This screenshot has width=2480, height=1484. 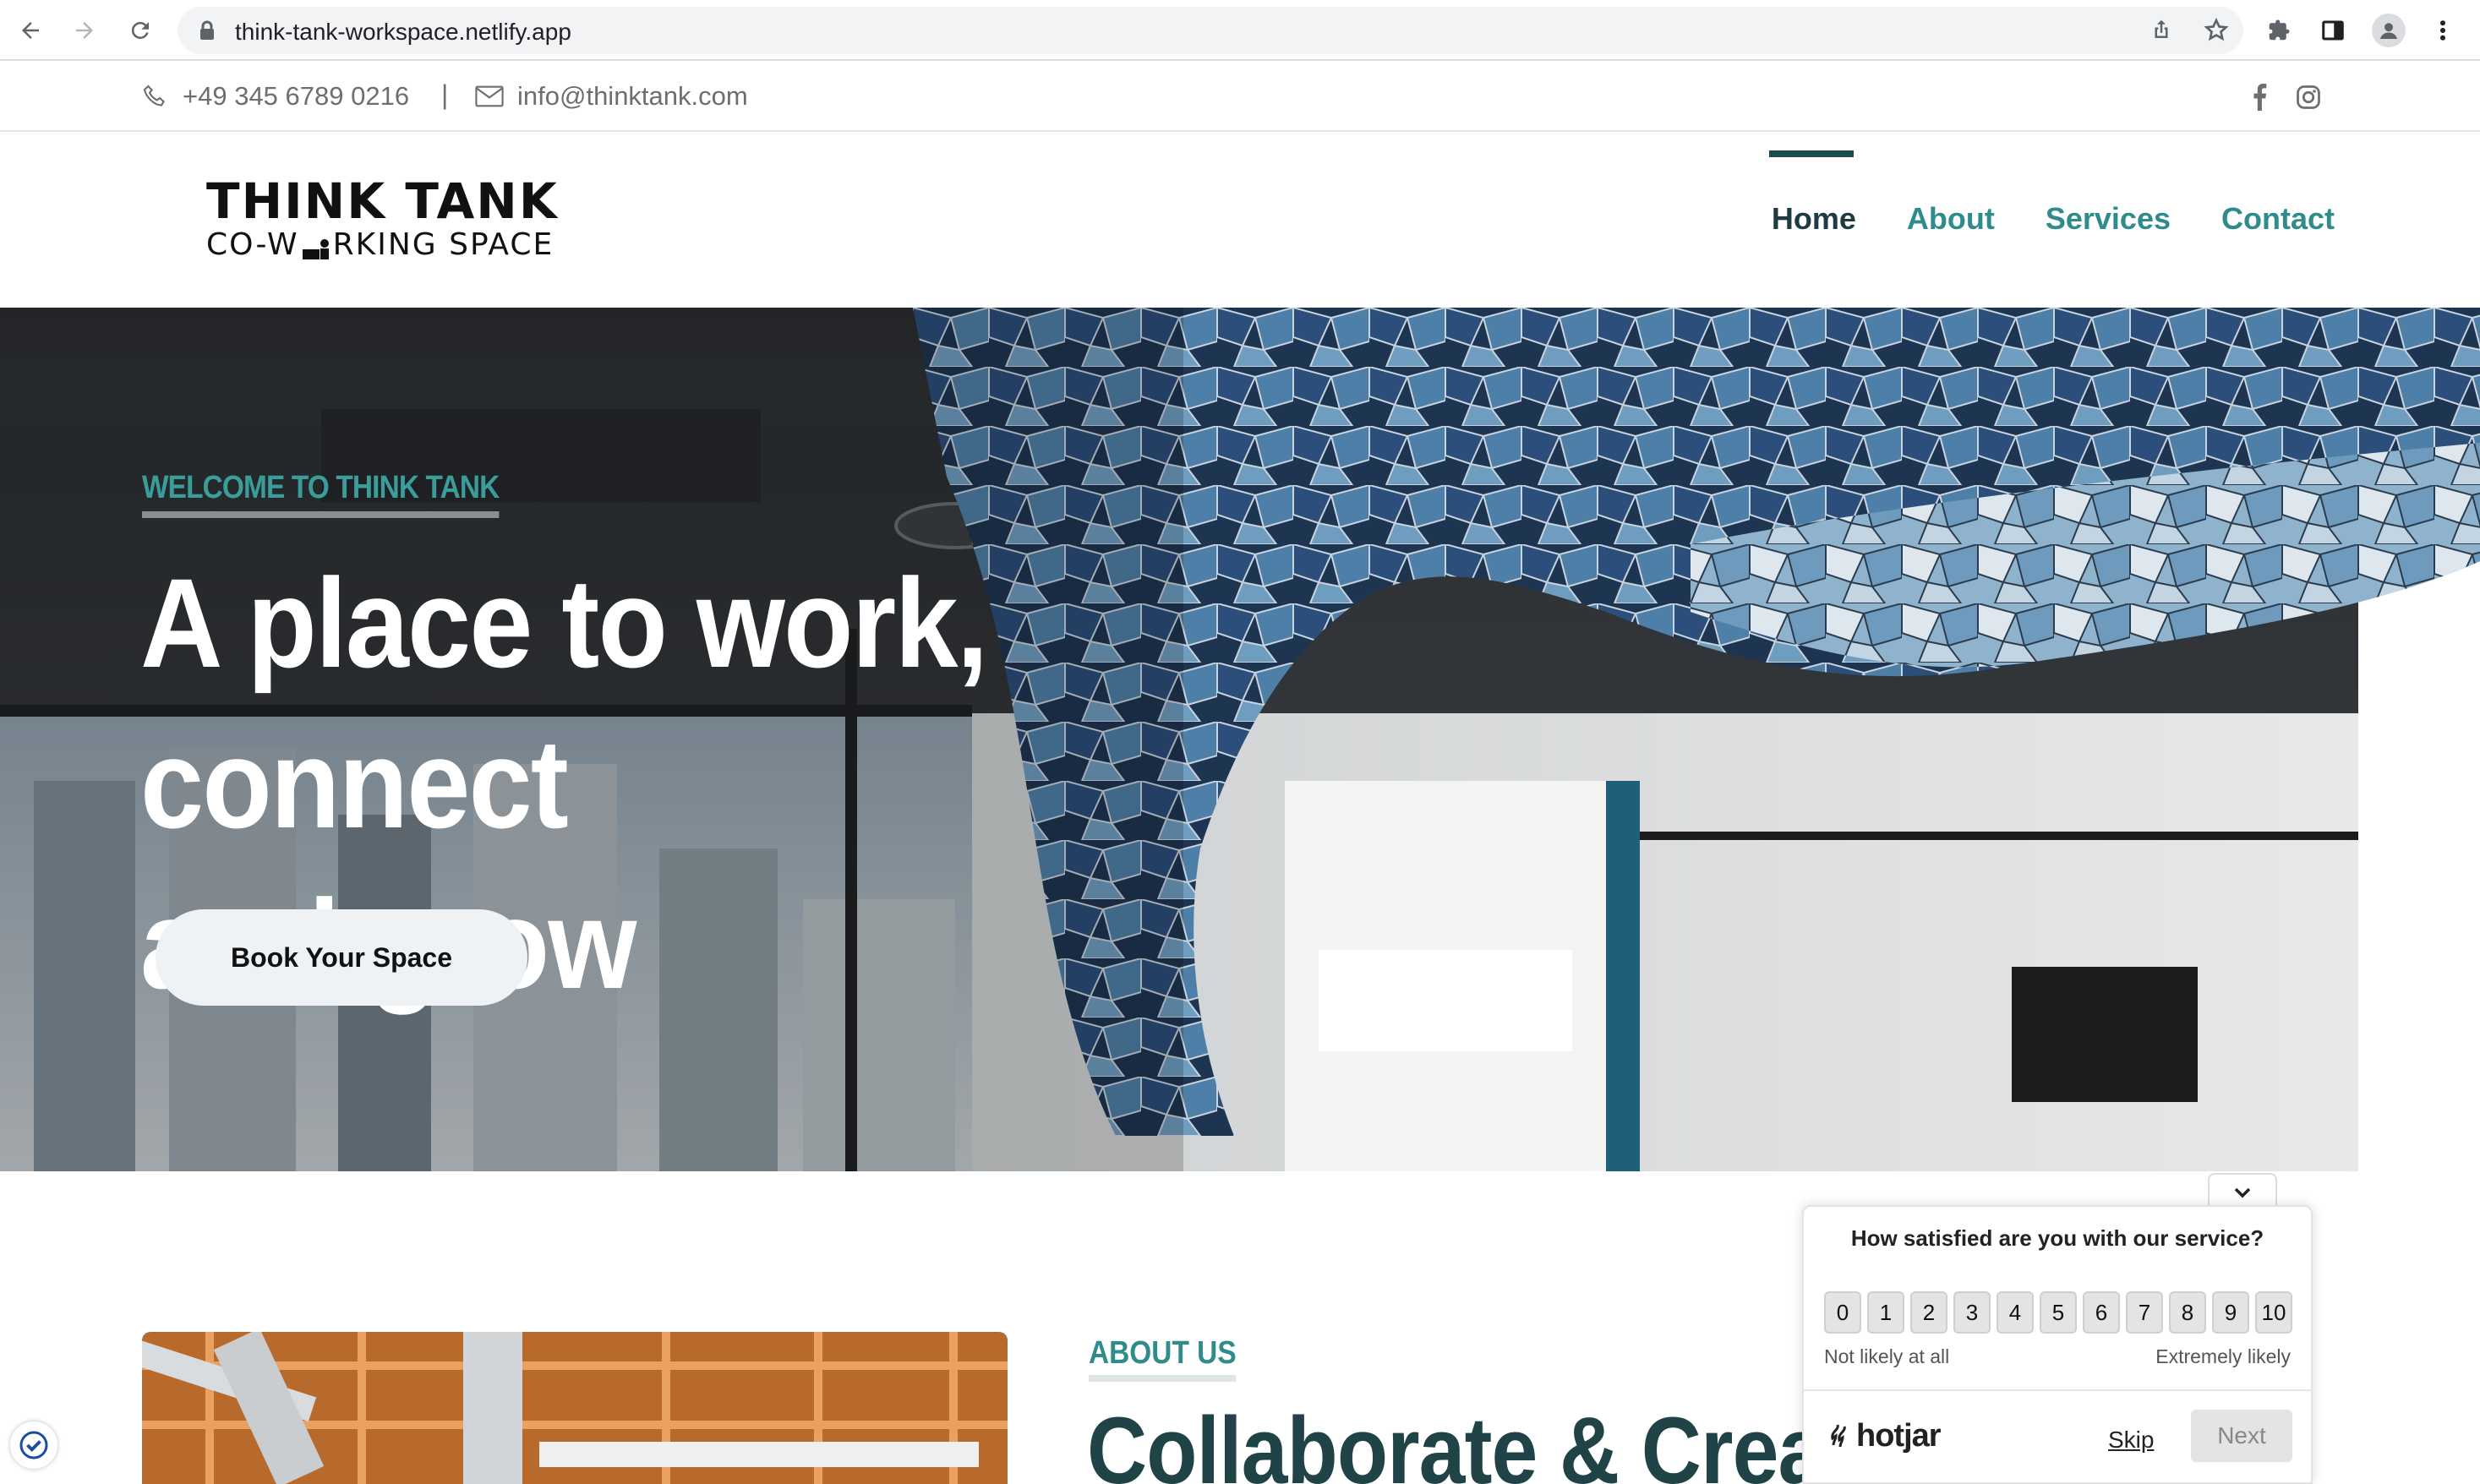 I want to click on nav-services: Services, so click(x=2108, y=219).